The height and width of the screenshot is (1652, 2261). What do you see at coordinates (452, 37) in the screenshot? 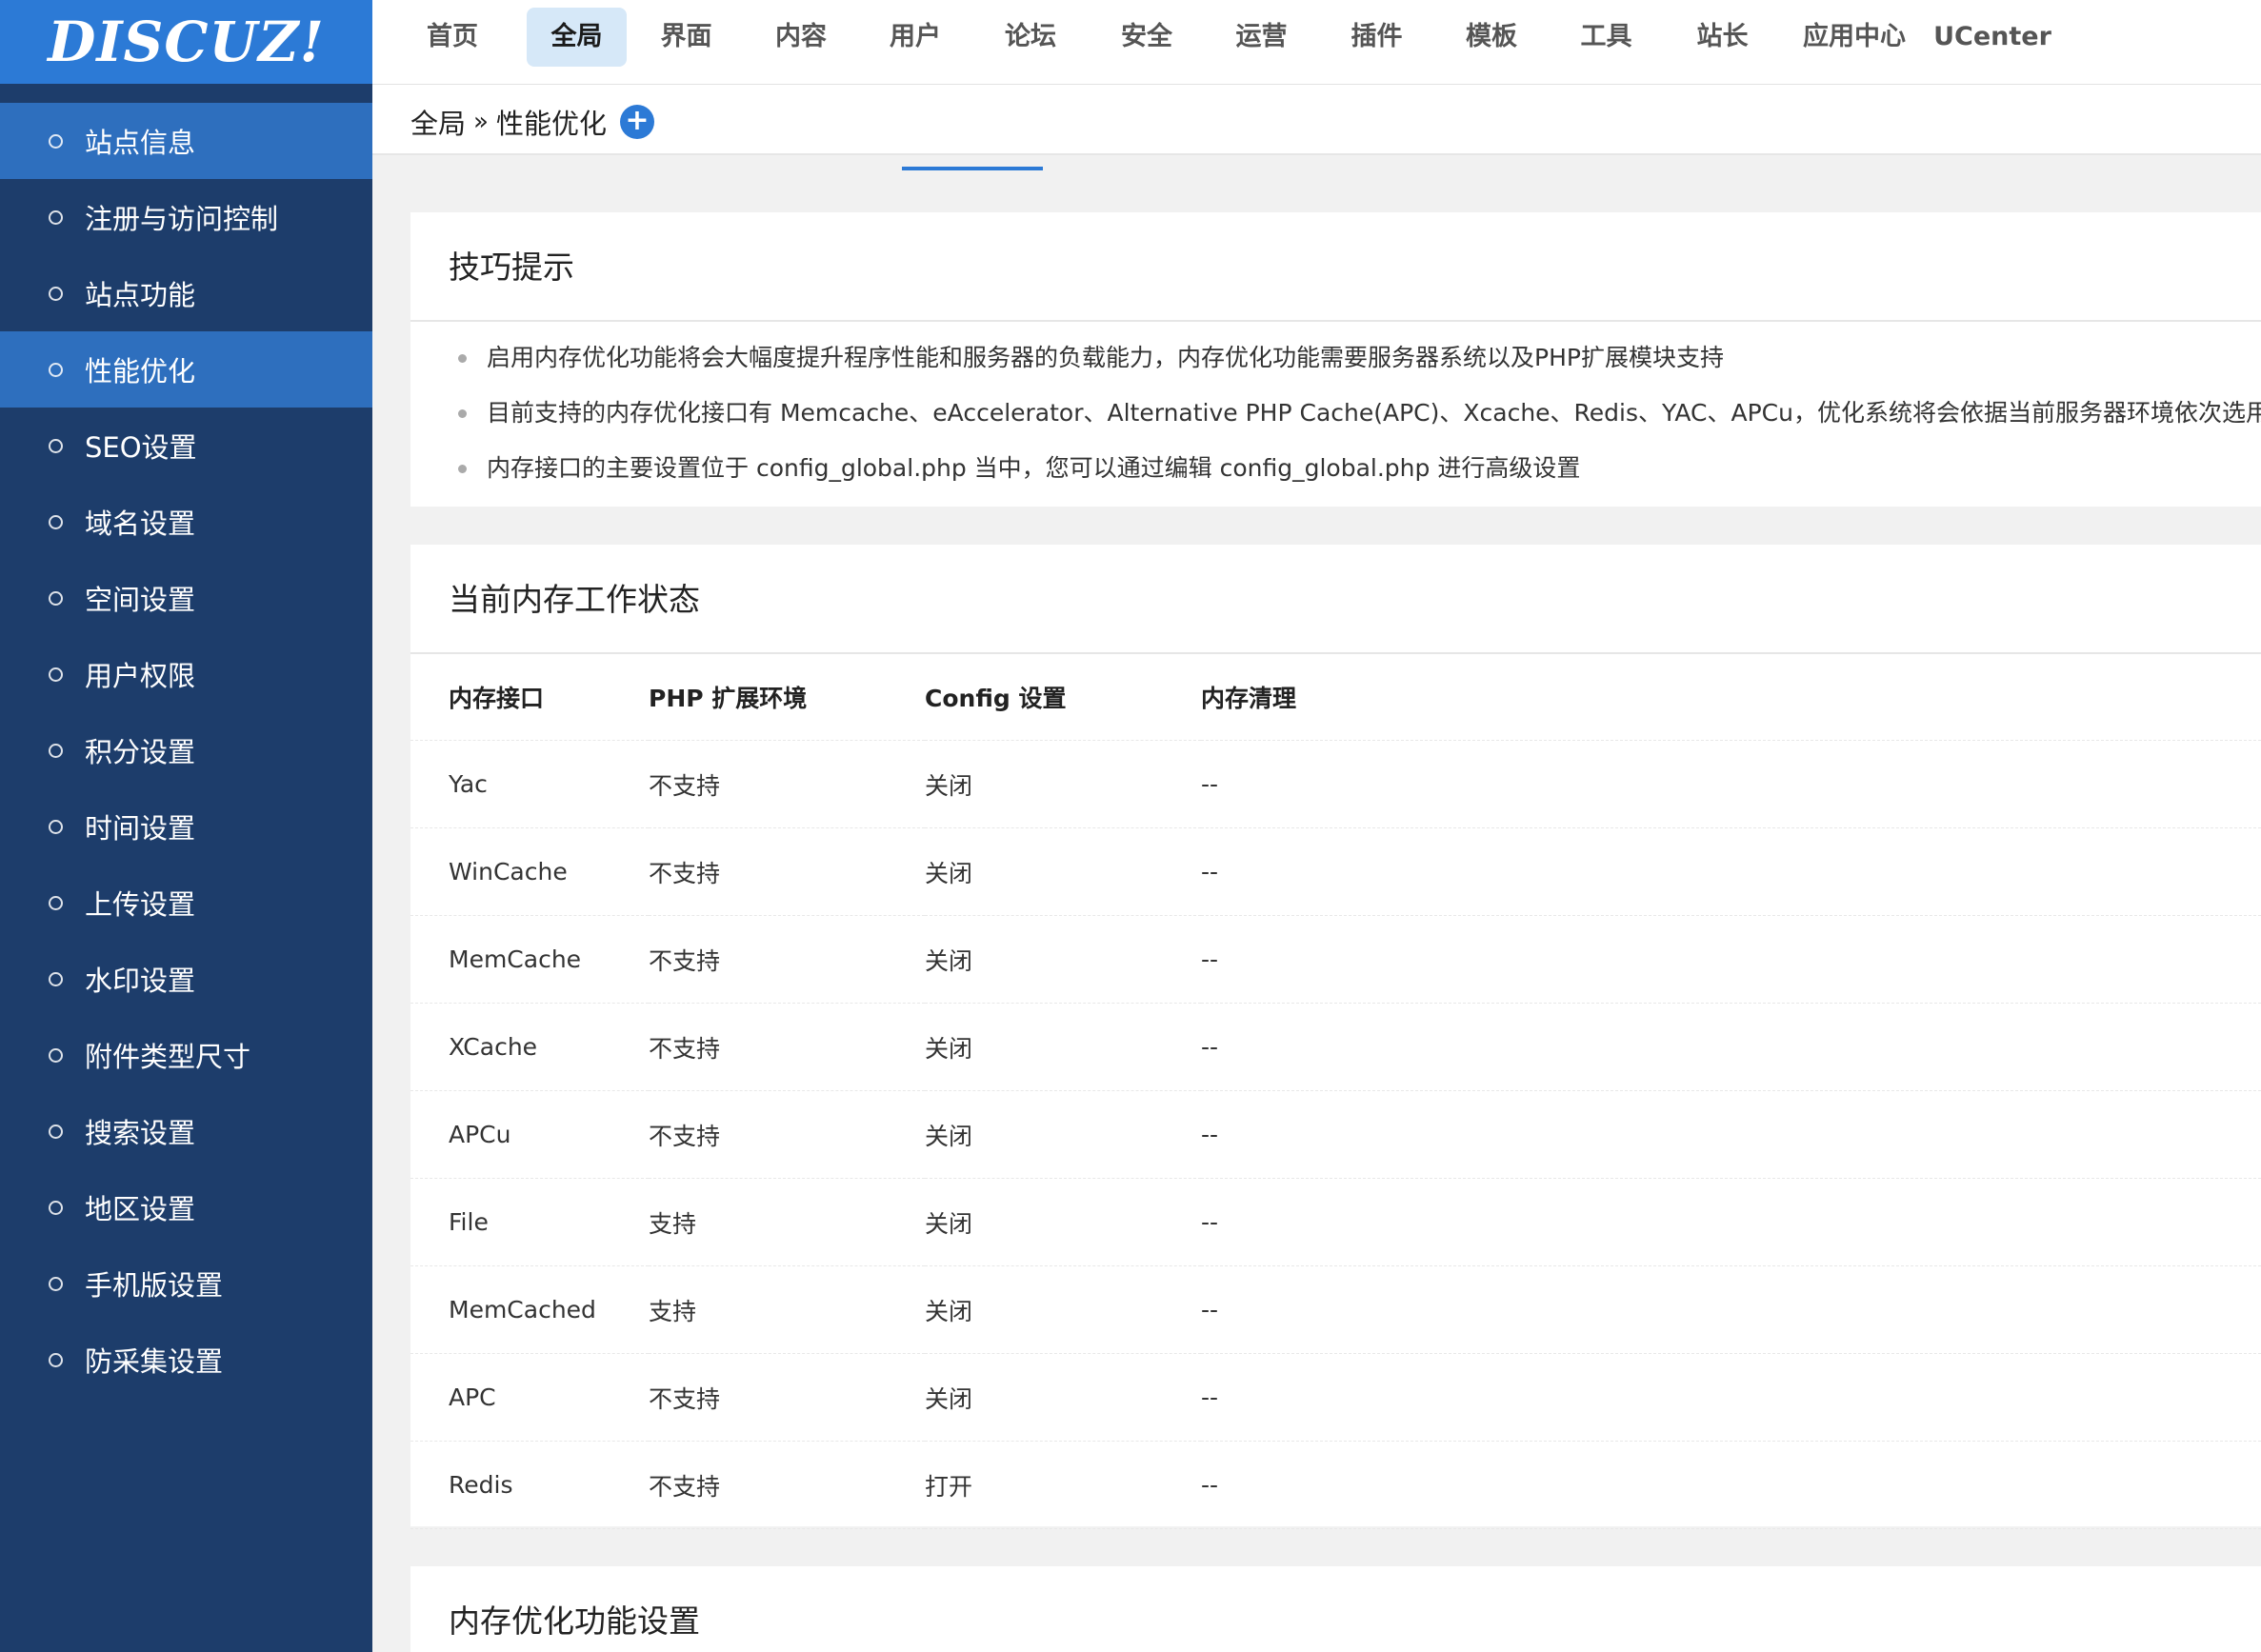
I see `tab-0: 首页` at bounding box center [452, 37].